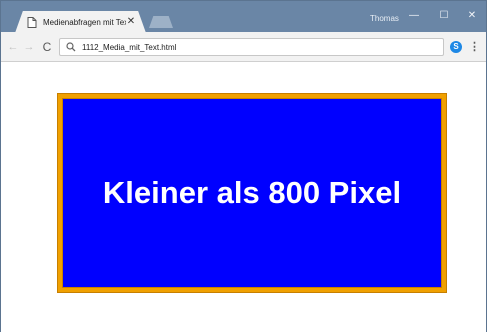  Describe the element at coordinates (47, 47) in the screenshot. I see `reload-icon: C` at that location.